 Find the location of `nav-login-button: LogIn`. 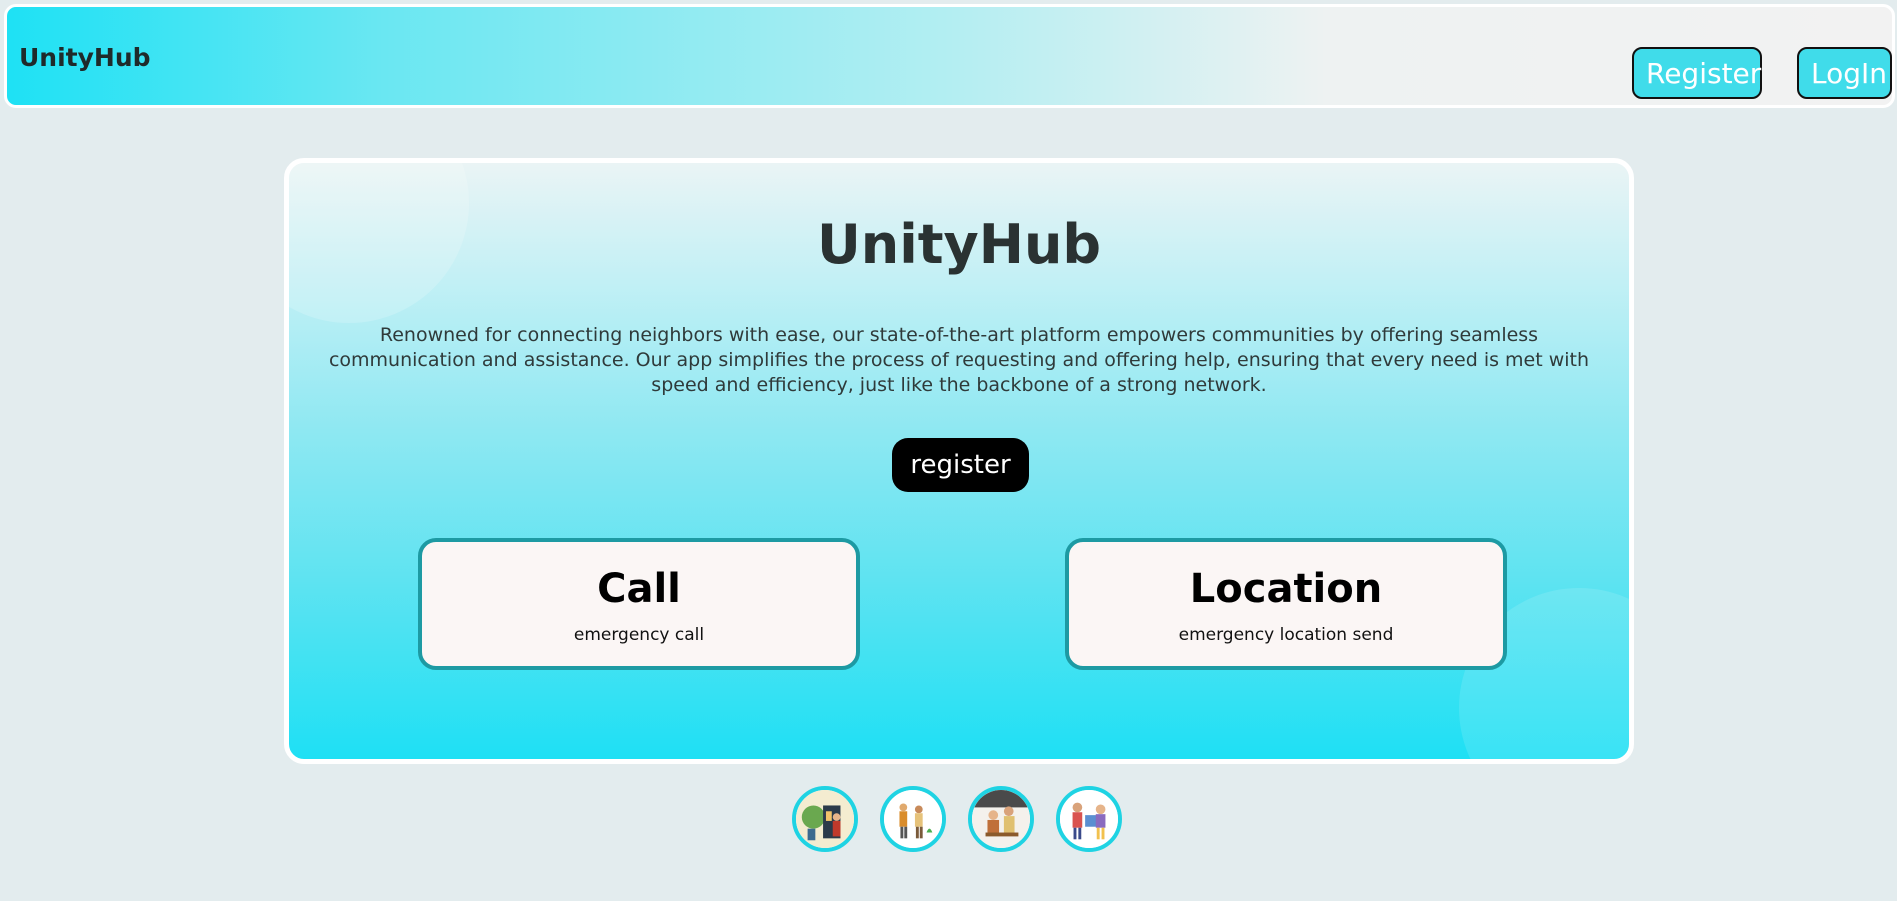

nav-login-button: LogIn is located at coordinates (1844, 73).